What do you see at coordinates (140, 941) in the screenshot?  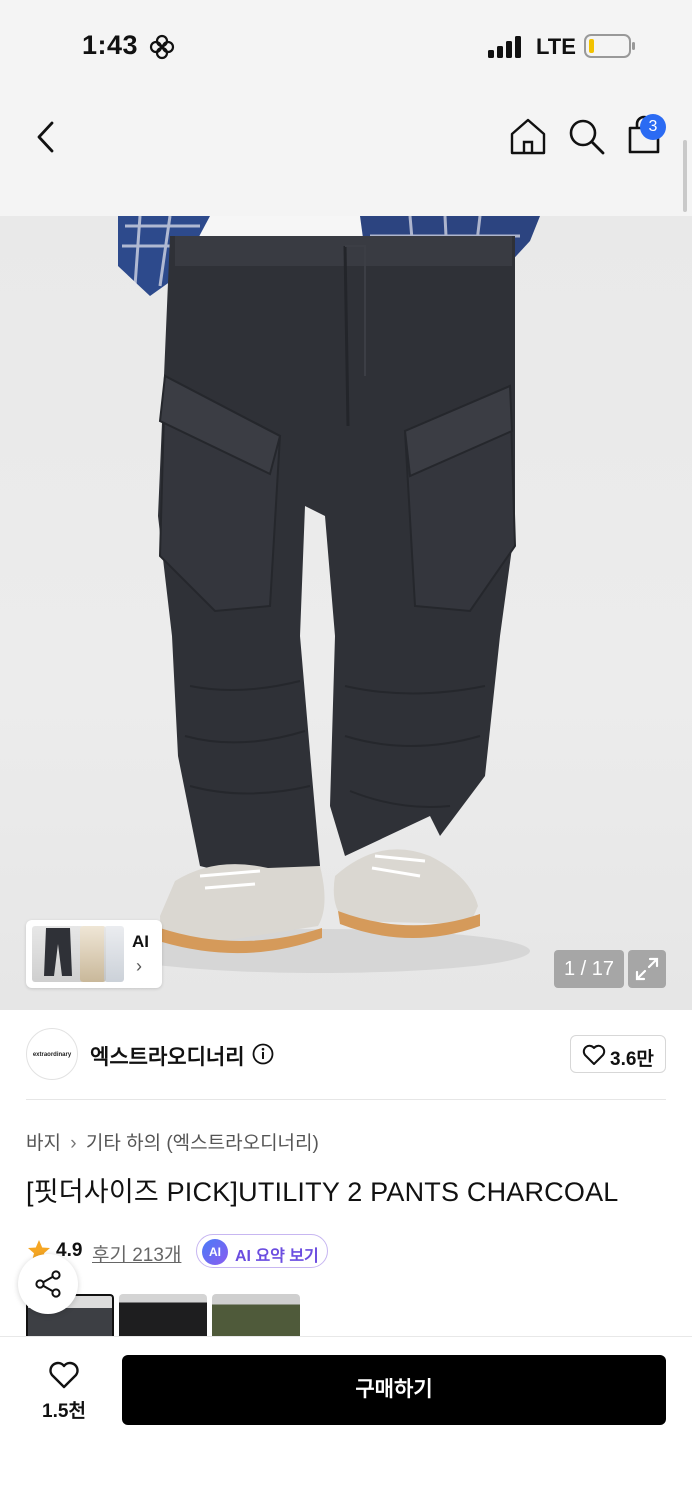 I see `ai-label: AI` at bounding box center [140, 941].